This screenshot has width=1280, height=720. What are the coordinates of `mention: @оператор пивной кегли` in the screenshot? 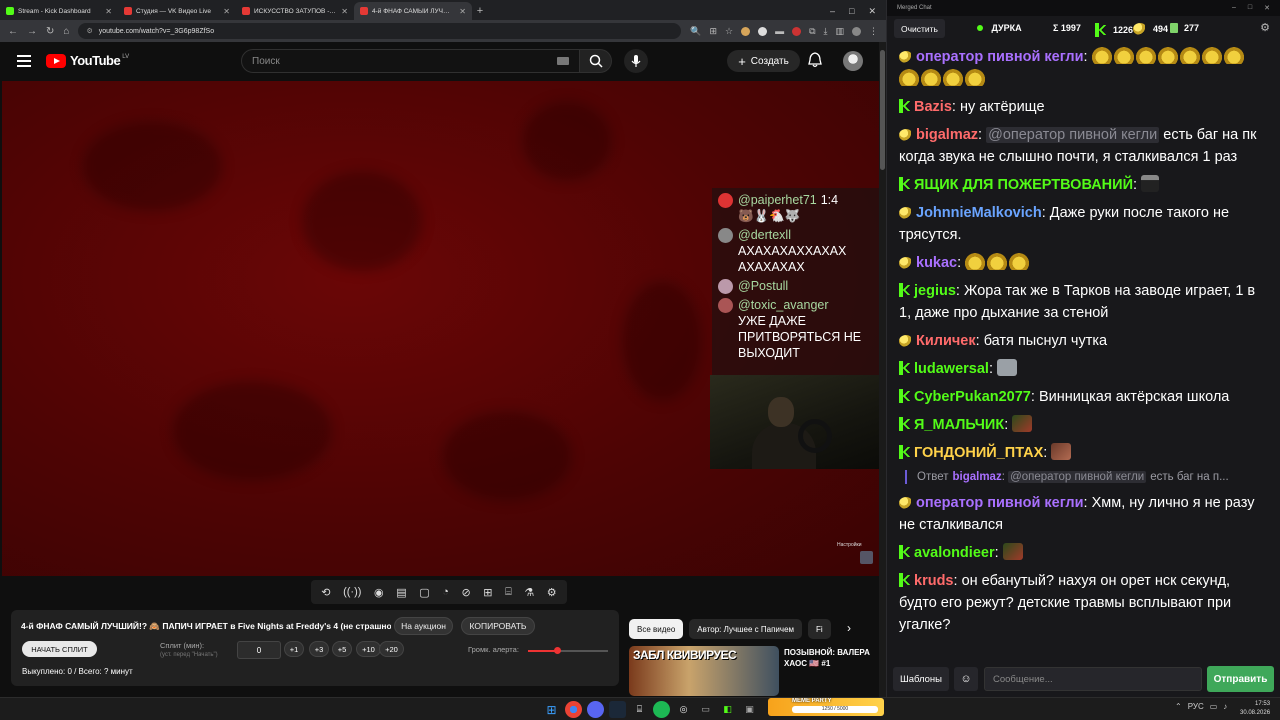 It's located at (1073, 135).